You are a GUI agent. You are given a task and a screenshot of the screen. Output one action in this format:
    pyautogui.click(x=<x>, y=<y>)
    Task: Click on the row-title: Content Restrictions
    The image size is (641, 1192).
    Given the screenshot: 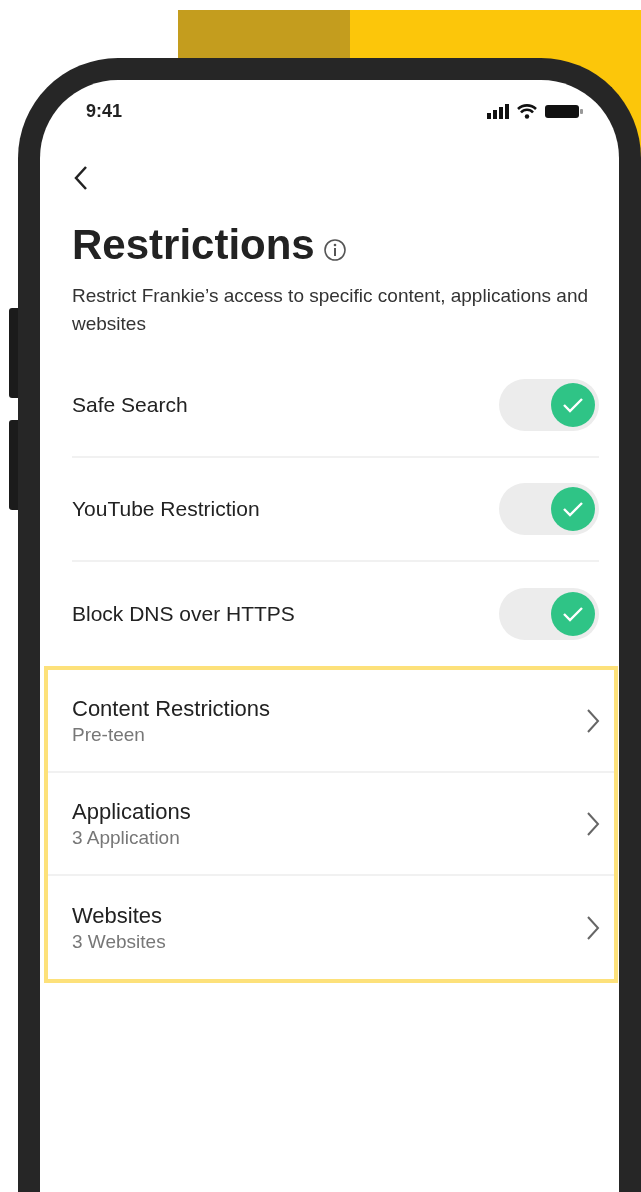 What is the action you would take?
    pyautogui.click(x=171, y=708)
    